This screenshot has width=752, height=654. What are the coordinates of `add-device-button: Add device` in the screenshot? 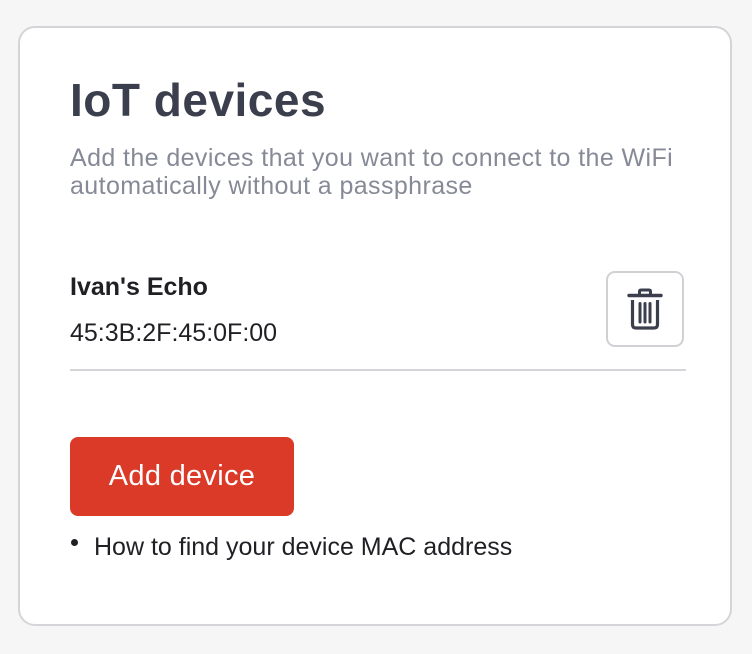 It's located at (182, 476).